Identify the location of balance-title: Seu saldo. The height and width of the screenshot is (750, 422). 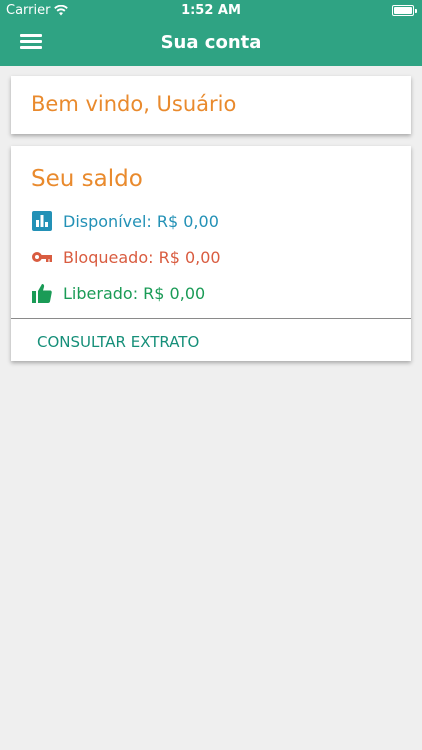
(87, 179).